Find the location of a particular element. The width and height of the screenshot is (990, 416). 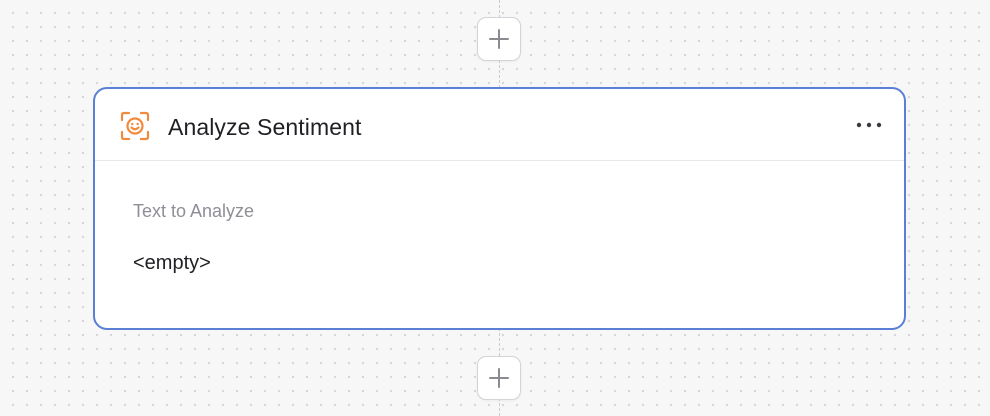

text-to-analyze-value: <empty> is located at coordinates (172, 263).